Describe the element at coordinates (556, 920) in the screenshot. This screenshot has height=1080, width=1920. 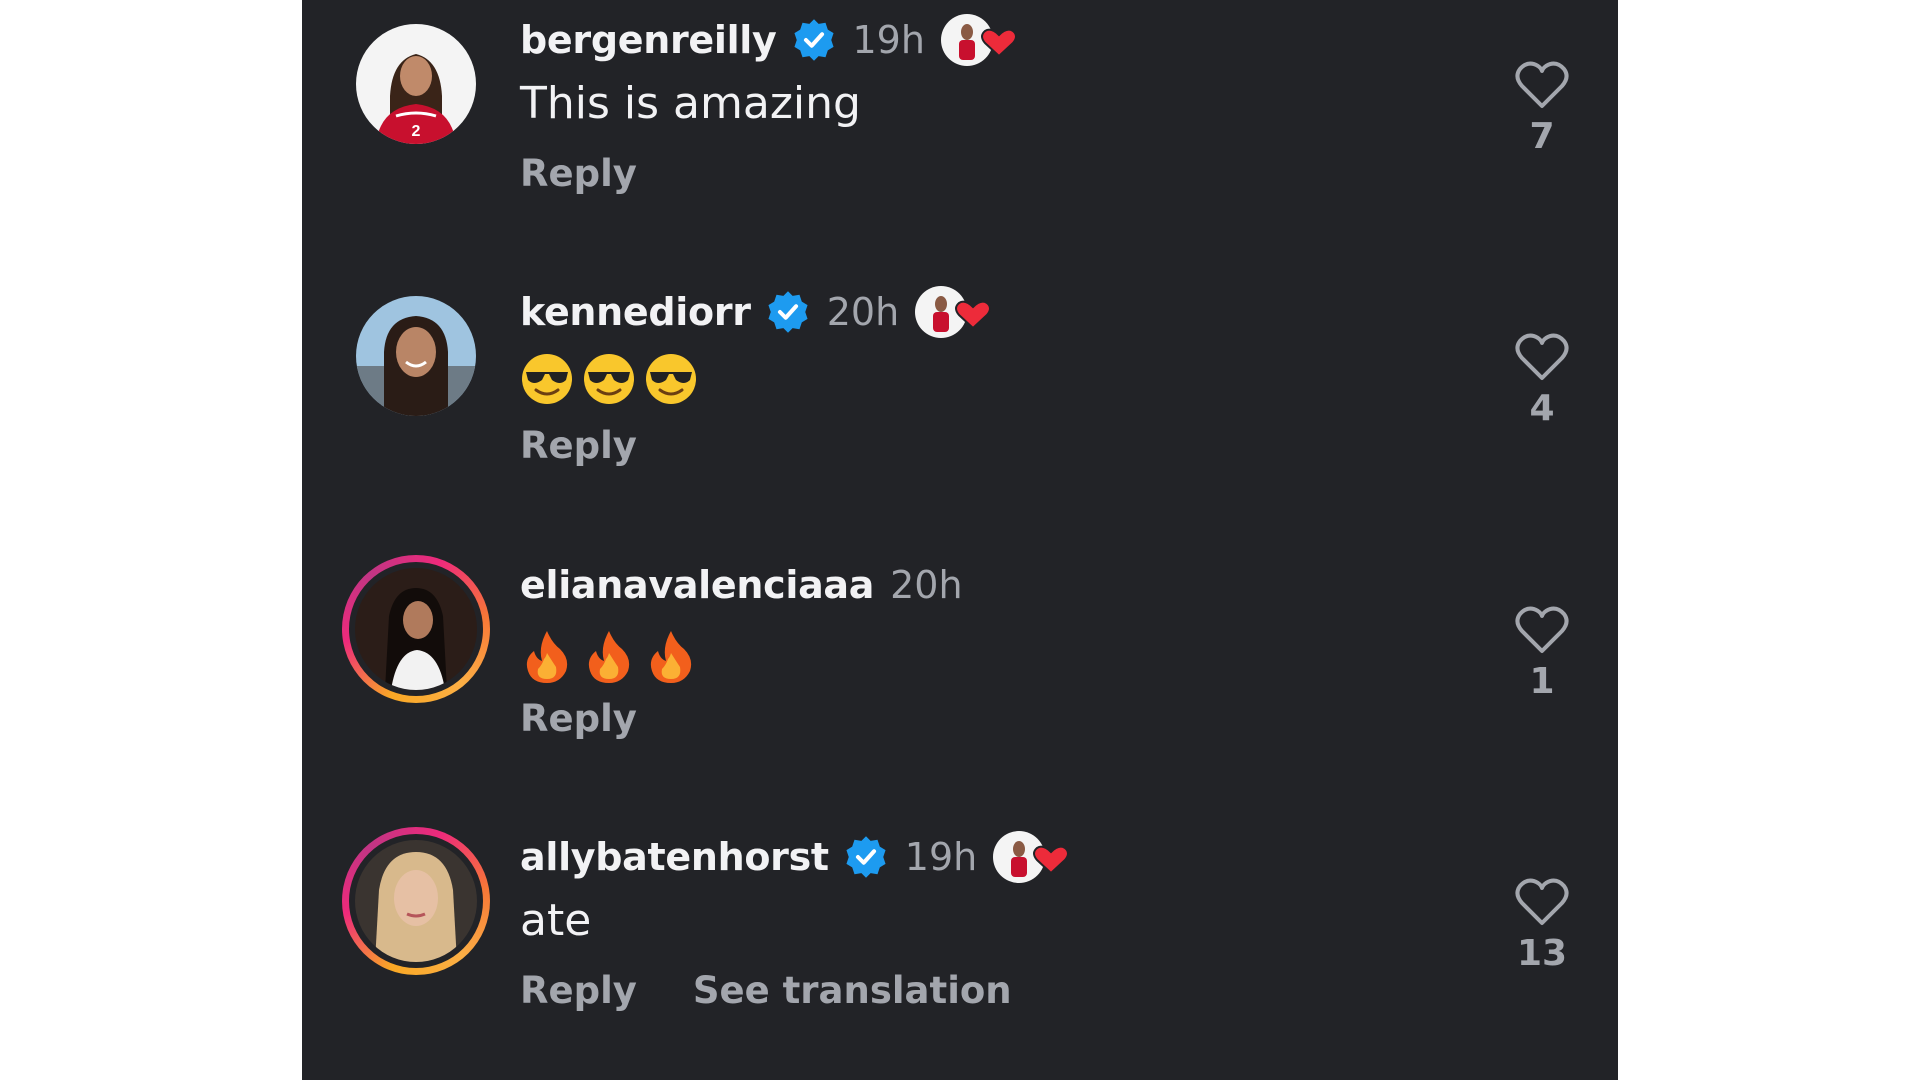
I see `comment-text: ate` at that location.